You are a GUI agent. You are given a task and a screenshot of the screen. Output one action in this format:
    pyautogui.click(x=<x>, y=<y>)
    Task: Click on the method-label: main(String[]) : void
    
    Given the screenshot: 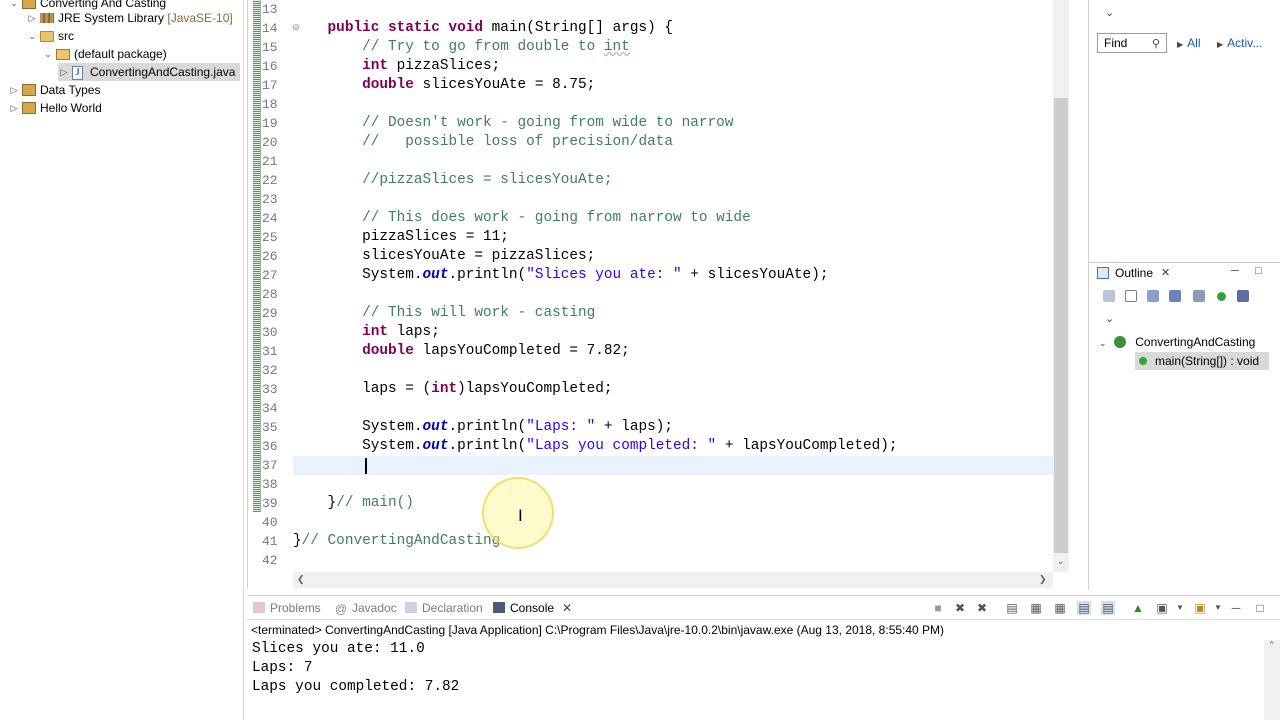 What is the action you would take?
    pyautogui.click(x=1207, y=361)
    